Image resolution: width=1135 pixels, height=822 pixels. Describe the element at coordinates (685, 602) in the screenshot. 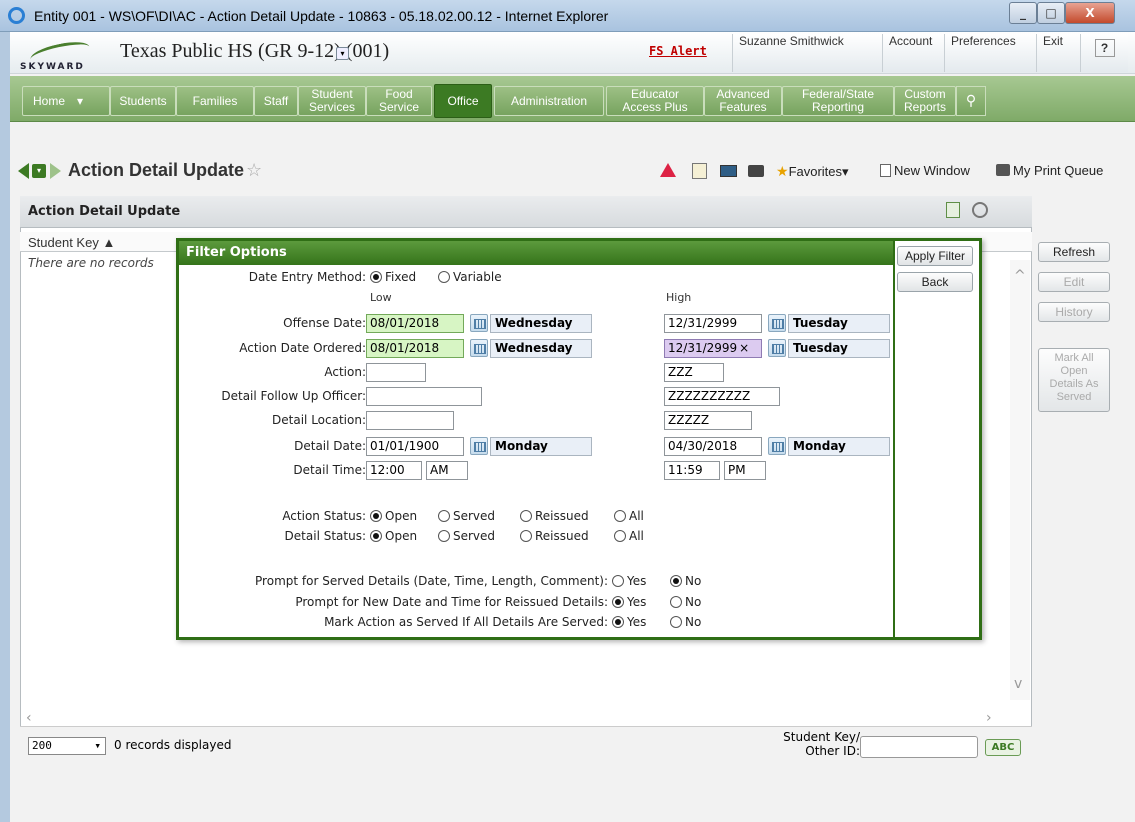

I see `prompt-reissued-no-radio: No` at that location.